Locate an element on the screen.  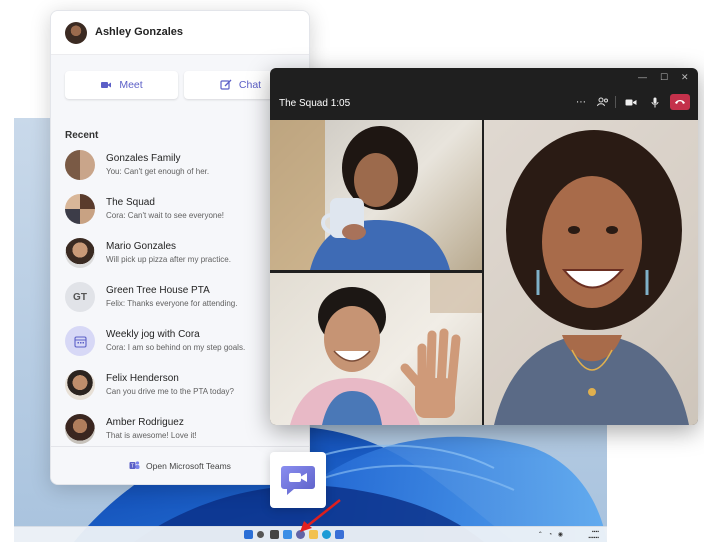
camera-icon is located at coordinates (631, 102).